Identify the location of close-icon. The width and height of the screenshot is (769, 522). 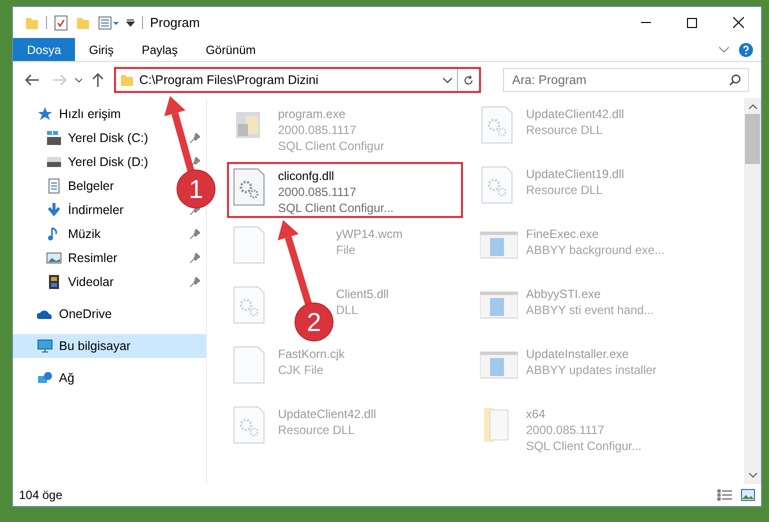
(738, 22).